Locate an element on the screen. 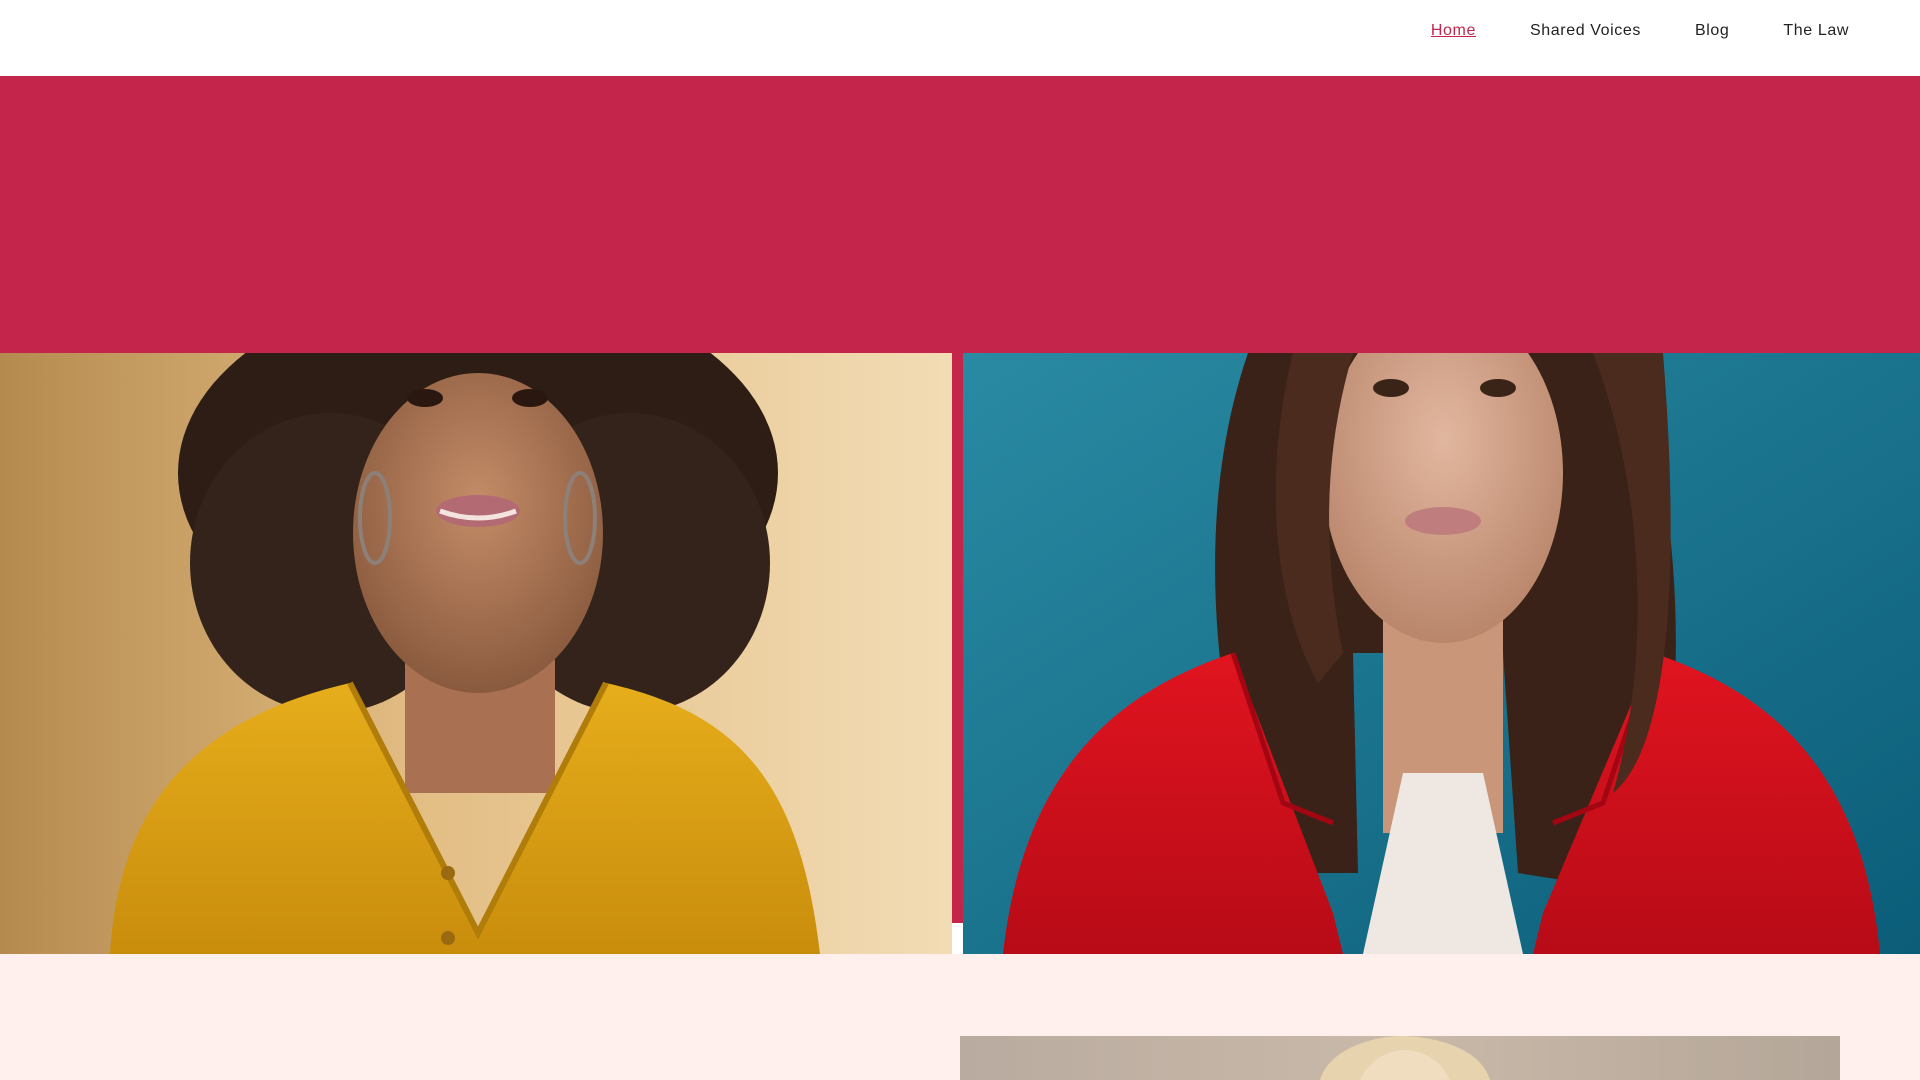 The width and height of the screenshot is (1920, 1080). divider-strip is located at coordinates (957, 638).